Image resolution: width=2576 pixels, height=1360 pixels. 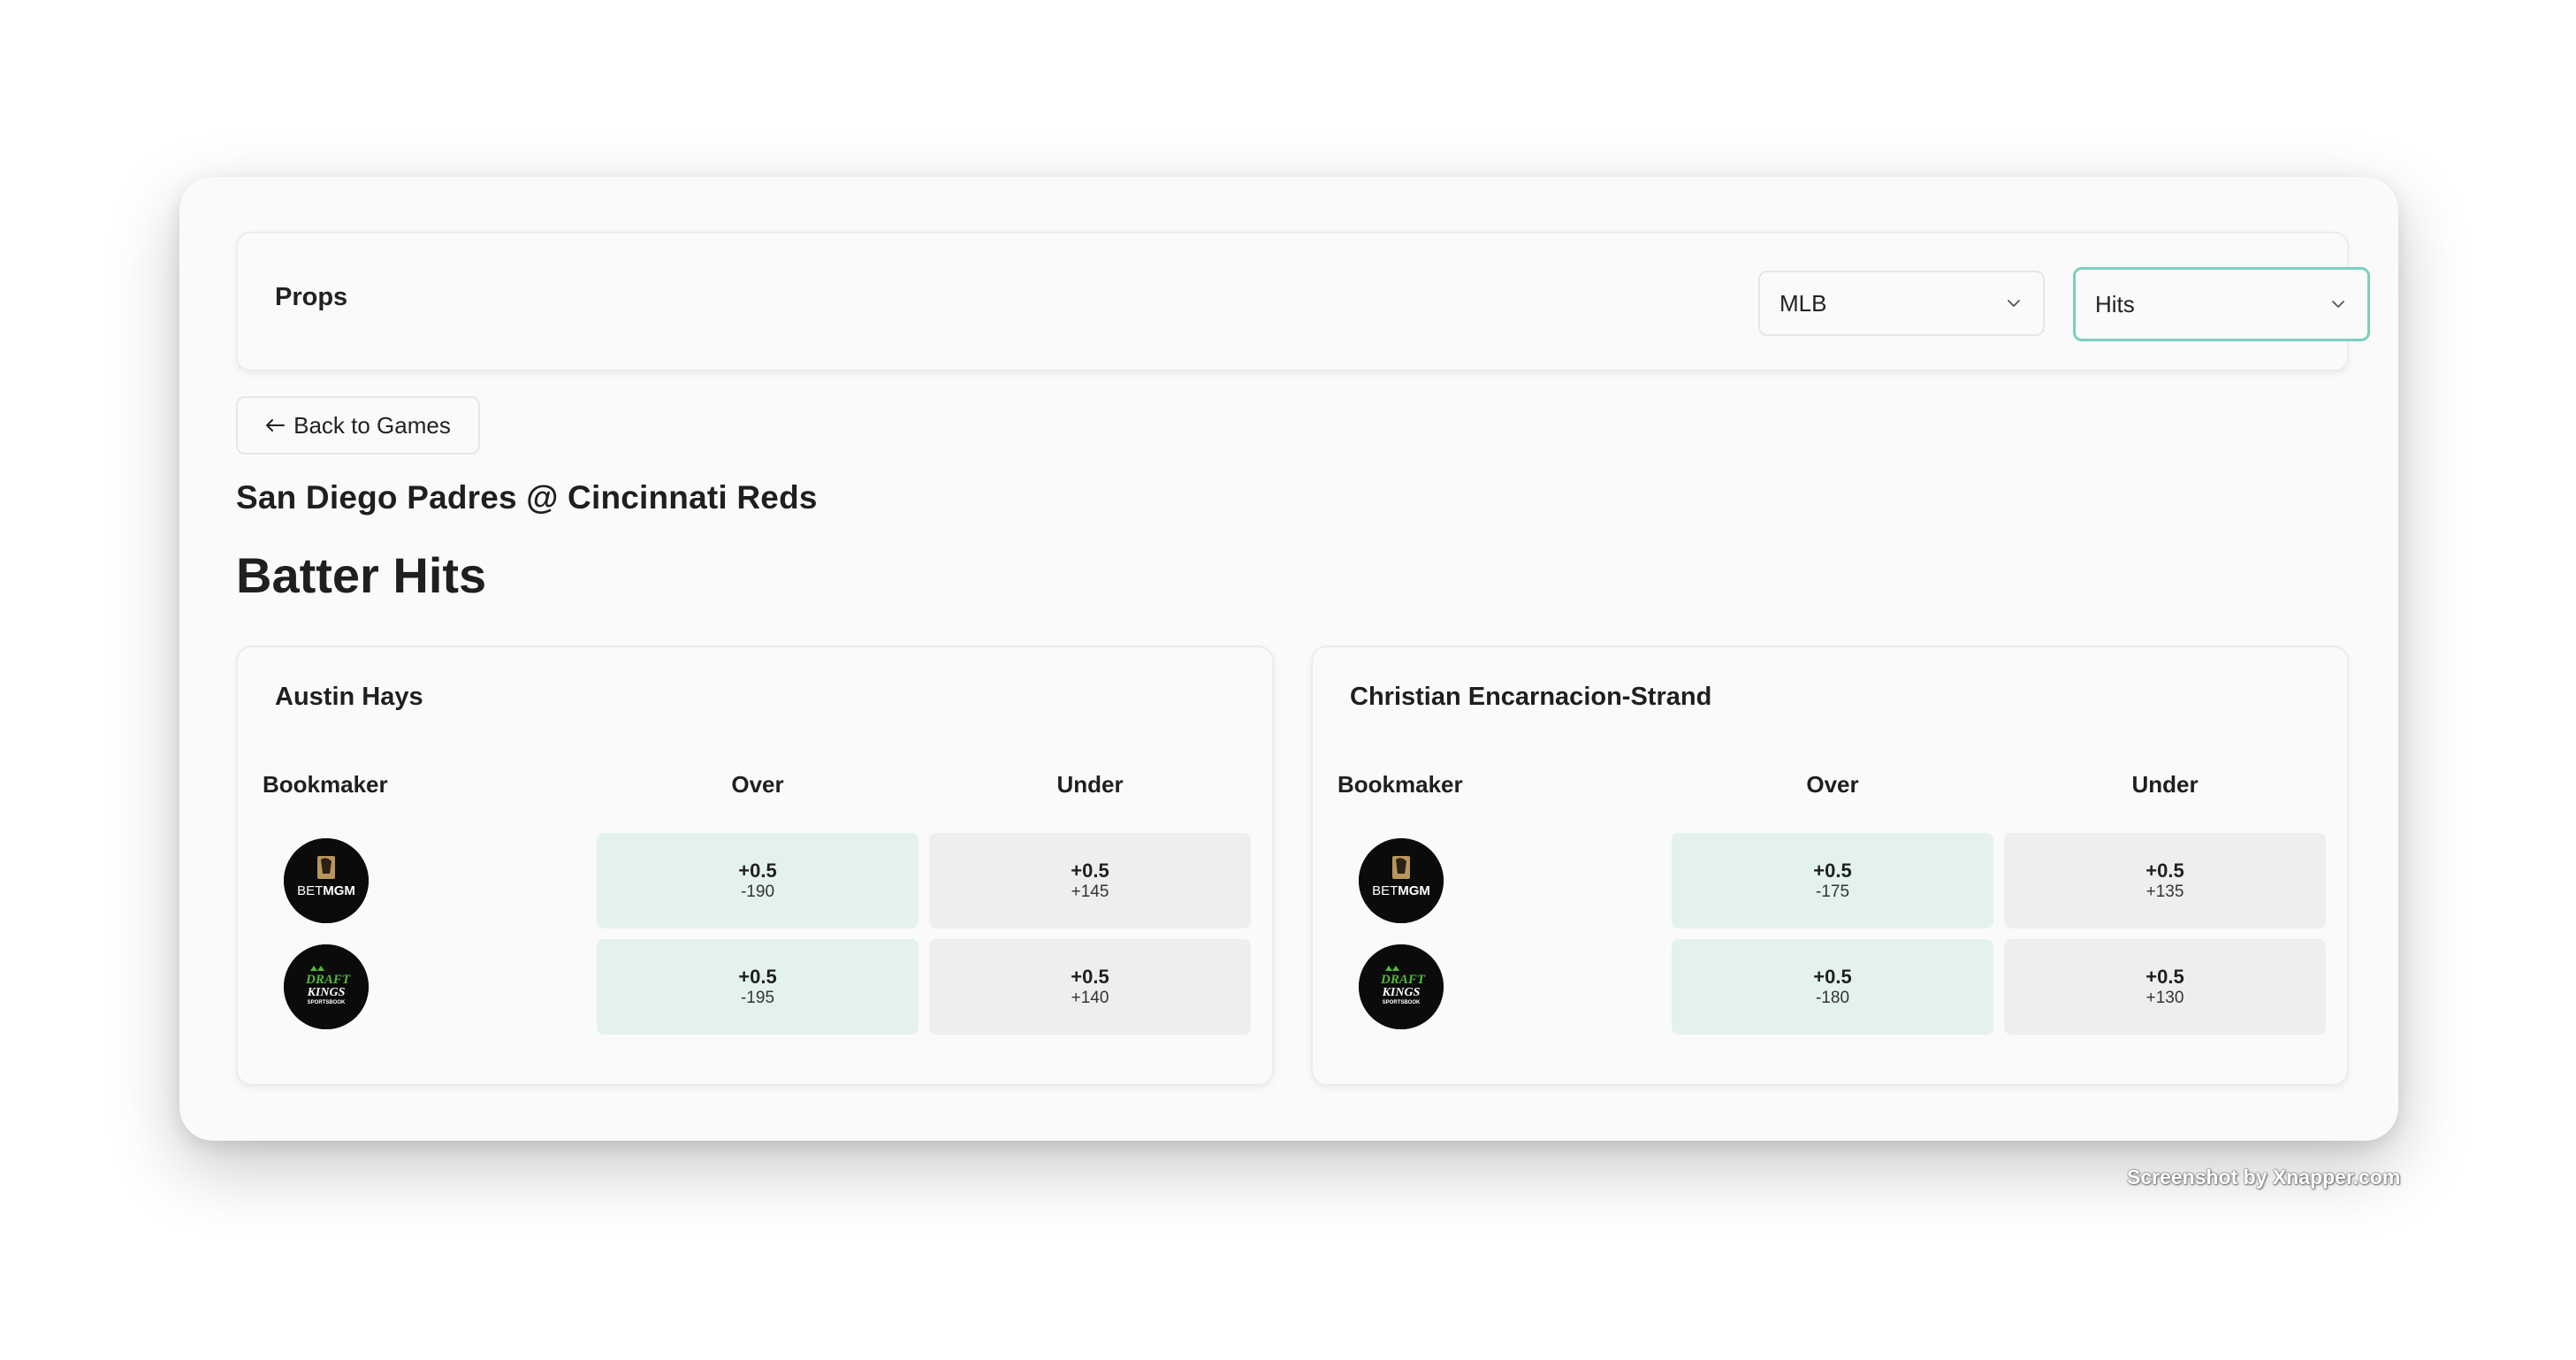 What do you see at coordinates (2115, 303) in the screenshot?
I see `market-select-value: Hits` at bounding box center [2115, 303].